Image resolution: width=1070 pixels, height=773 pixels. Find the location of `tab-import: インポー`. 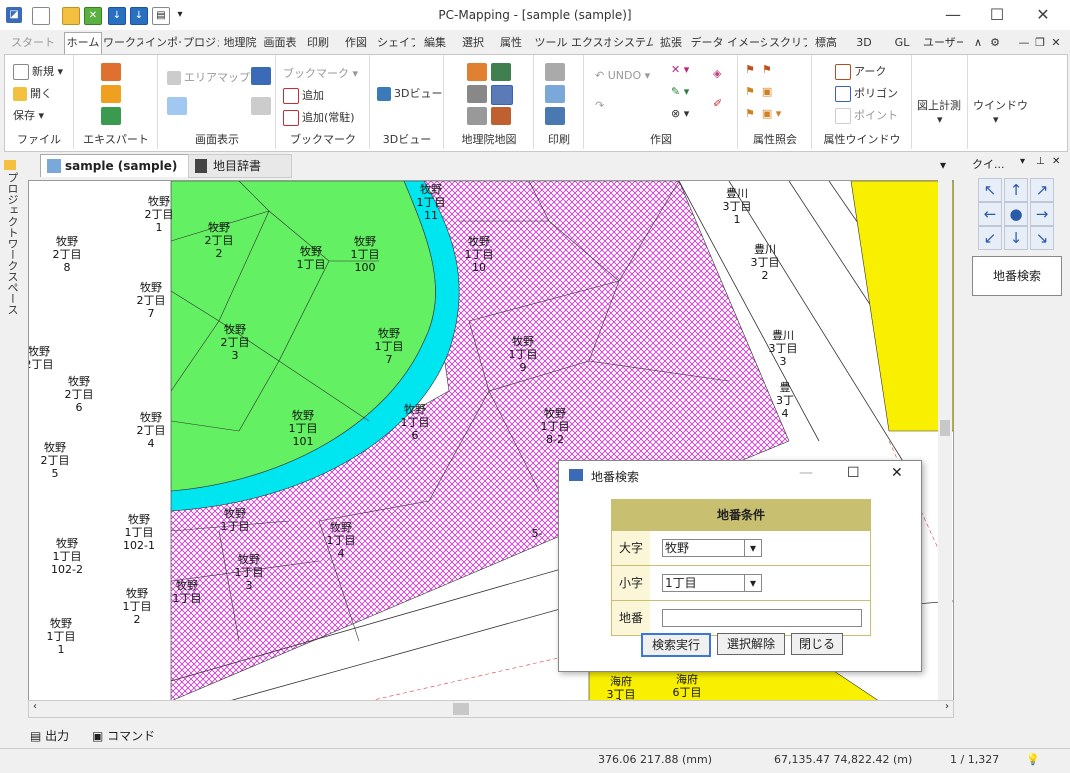

tab-import: インポー is located at coordinates (163, 43).